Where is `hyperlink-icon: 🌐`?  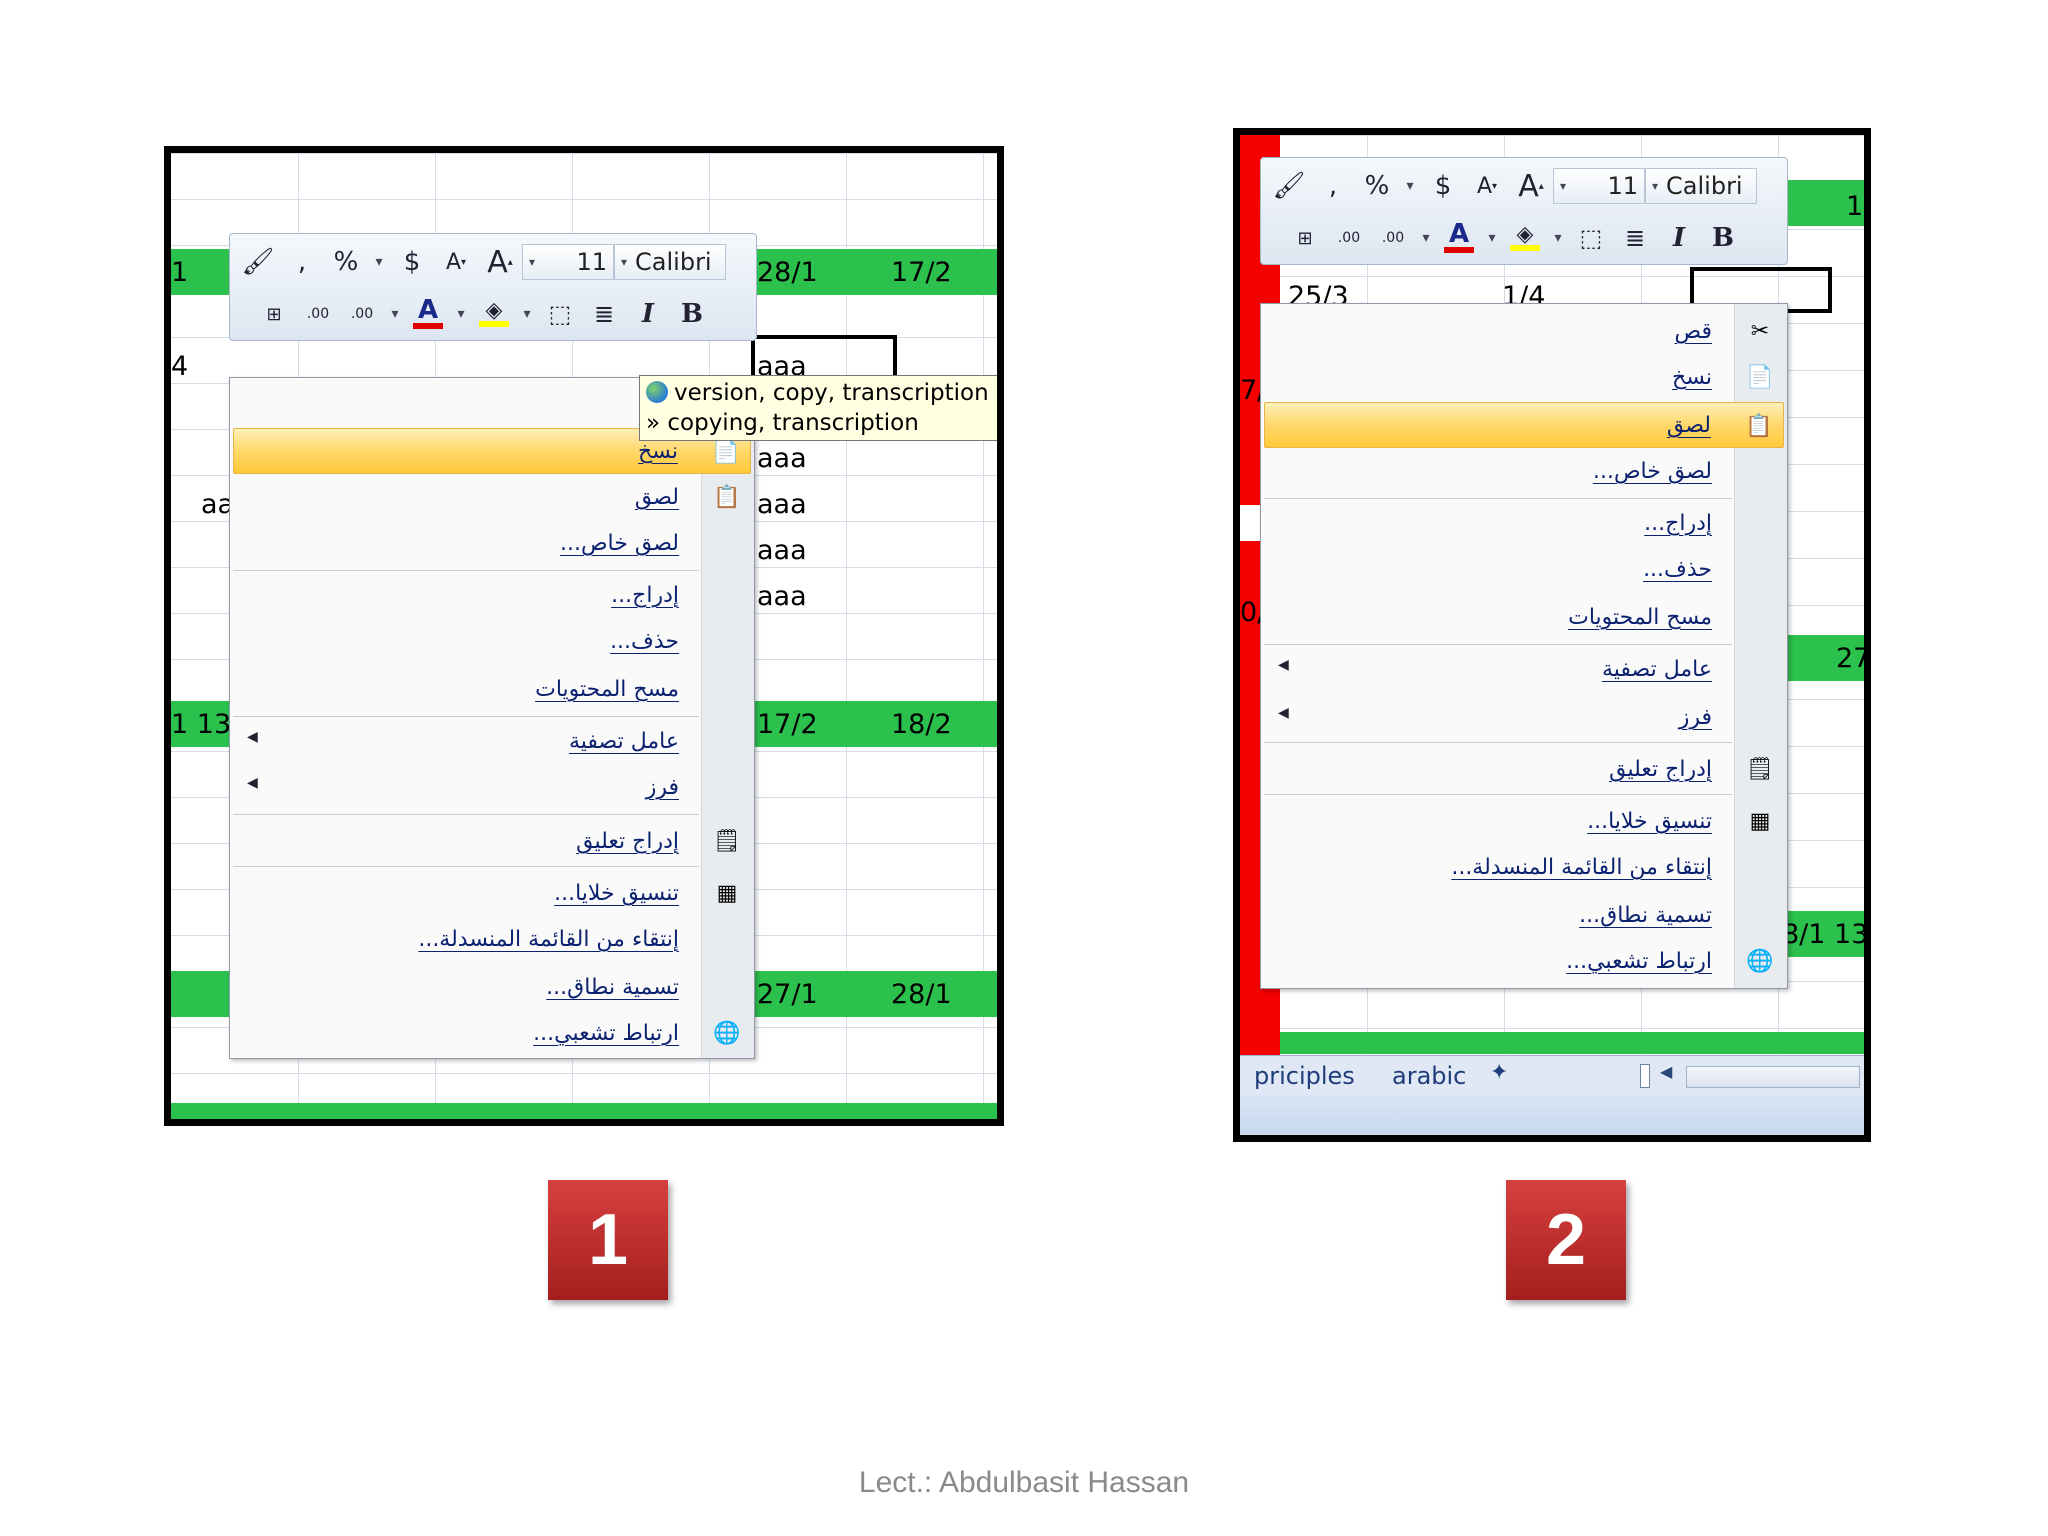 hyperlink-icon: 🌐 is located at coordinates (1760, 961).